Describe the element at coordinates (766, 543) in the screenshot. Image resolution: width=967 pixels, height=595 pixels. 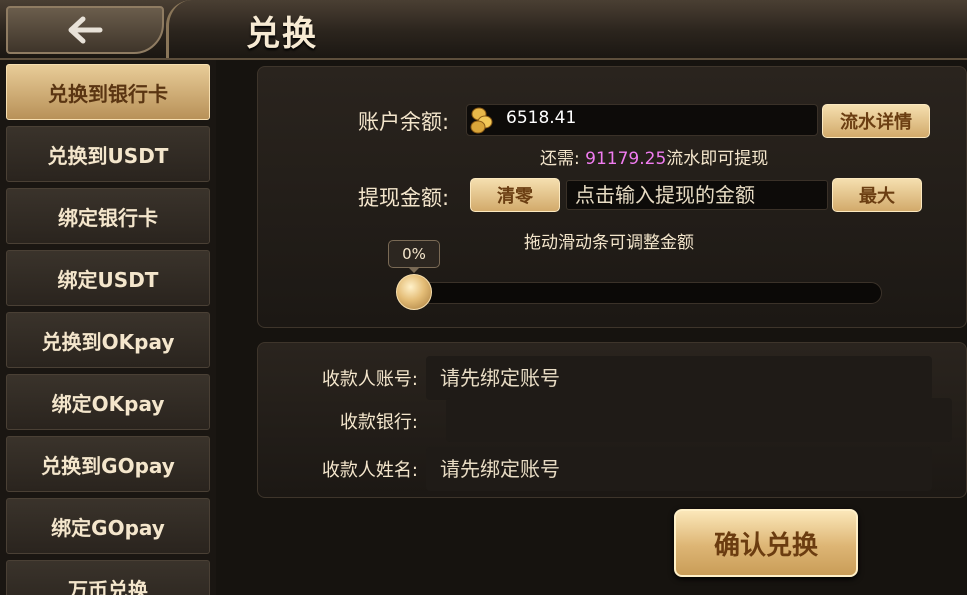
I see `confirm-exchange-button: 确认兑换` at that location.